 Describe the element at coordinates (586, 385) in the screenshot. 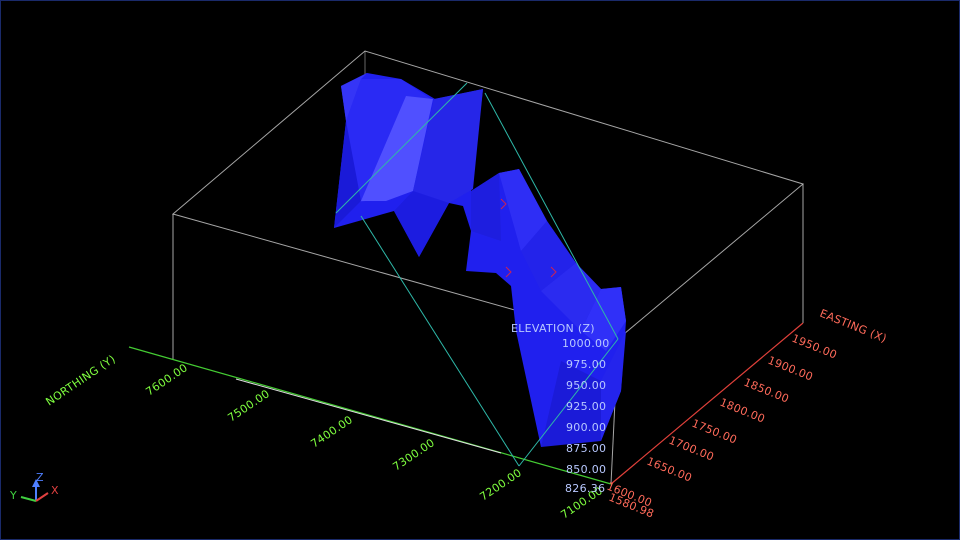

I see `elevation-tick-label: 950.00` at that location.